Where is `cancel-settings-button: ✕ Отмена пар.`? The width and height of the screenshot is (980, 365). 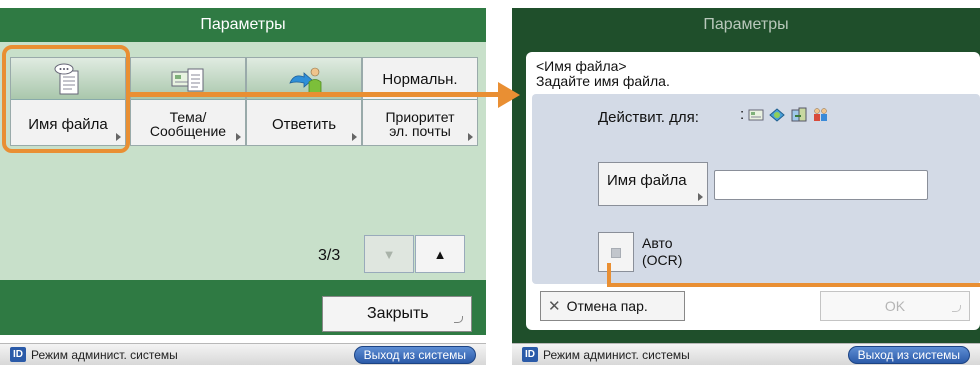
cancel-settings-button: ✕ Отмена пар. is located at coordinates (612, 306).